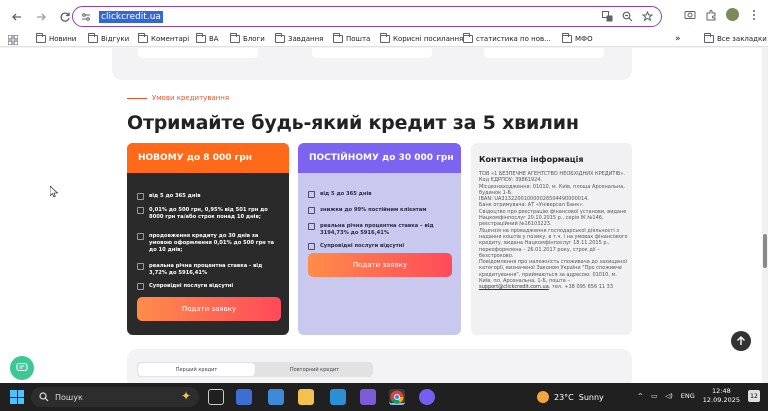 The image size is (768, 411). What do you see at coordinates (208, 158) in the screenshot?
I see `card-title: НОВОМУ до 8 000 грн` at bounding box center [208, 158].